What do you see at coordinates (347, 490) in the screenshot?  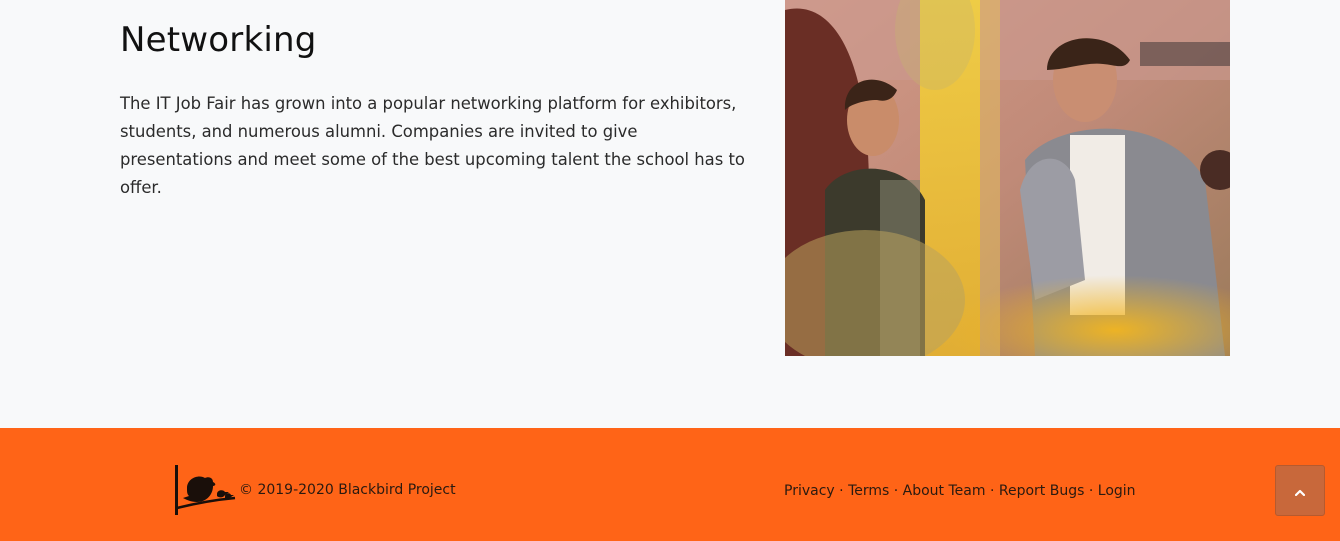 I see `copyright-text: © 2019-2020 Blackbird Project` at bounding box center [347, 490].